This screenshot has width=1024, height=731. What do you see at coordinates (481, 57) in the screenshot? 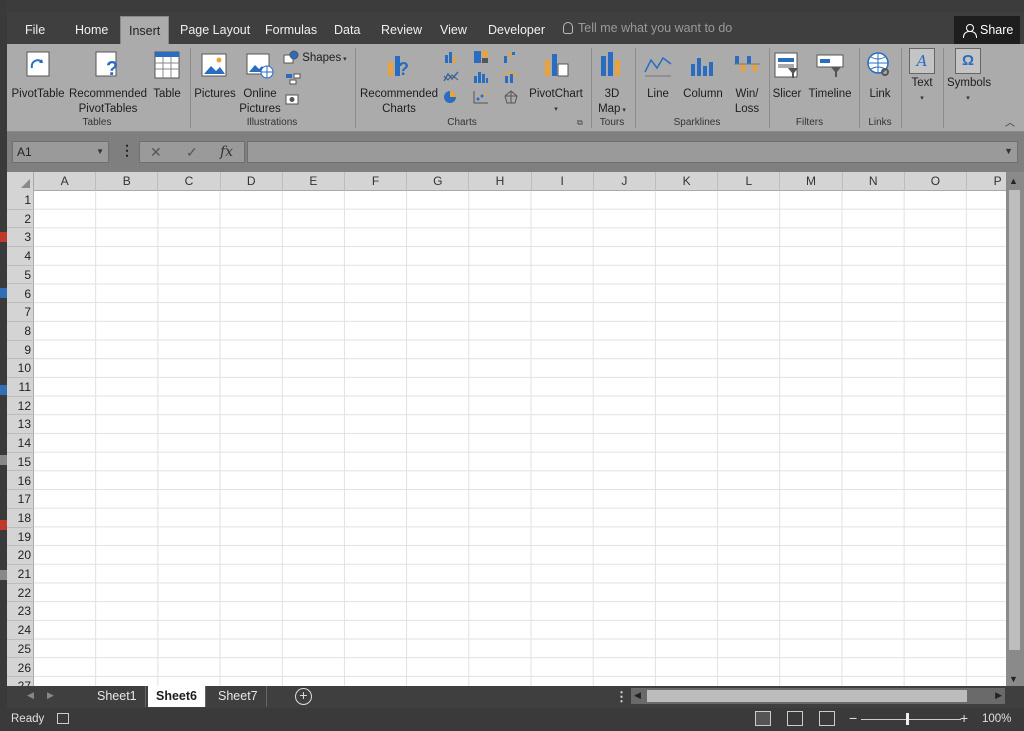
I see `hierarchy-chart-icon` at bounding box center [481, 57].